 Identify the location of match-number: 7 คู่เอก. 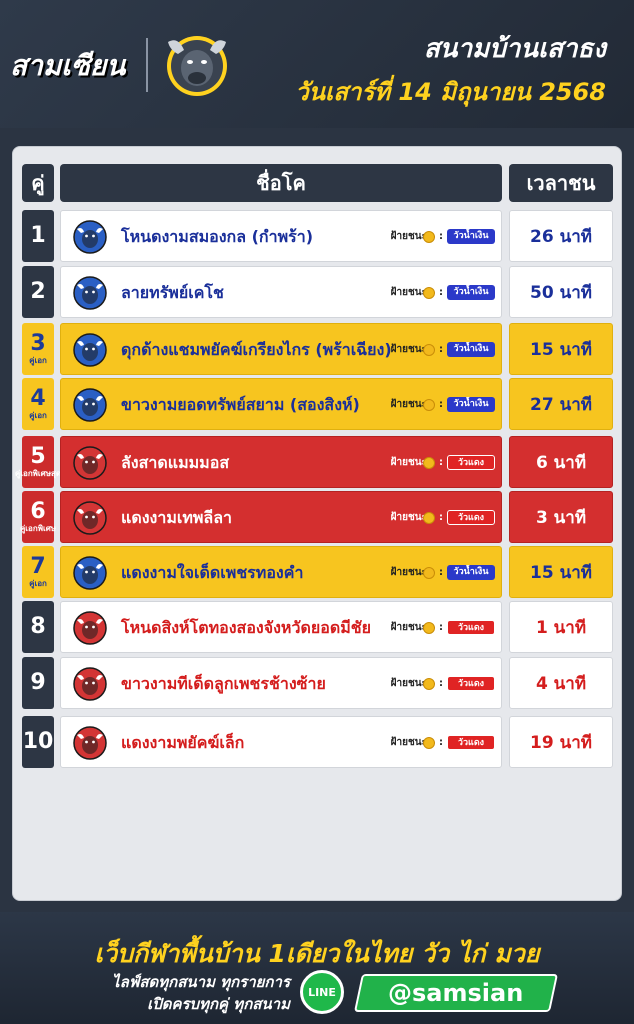
(38, 572).